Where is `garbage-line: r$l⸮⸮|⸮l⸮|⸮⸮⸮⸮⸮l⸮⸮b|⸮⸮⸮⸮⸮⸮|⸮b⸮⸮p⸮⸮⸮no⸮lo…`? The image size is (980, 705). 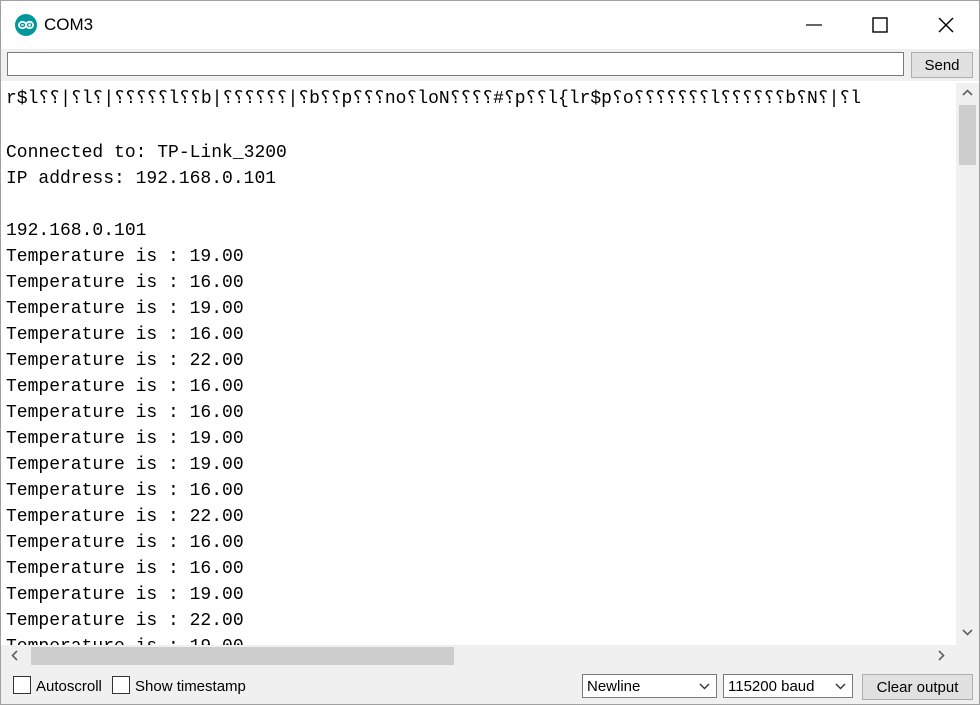
garbage-line: r$l⸮⸮|⸮l⸮|⸮⸮⸮⸮⸮l⸮⸮b|⸮⸮⸮⸮⸮⸮|⸮b⸮⸮p⸮⸮⸮no⸮lo… is located at coordinates (434, 99).